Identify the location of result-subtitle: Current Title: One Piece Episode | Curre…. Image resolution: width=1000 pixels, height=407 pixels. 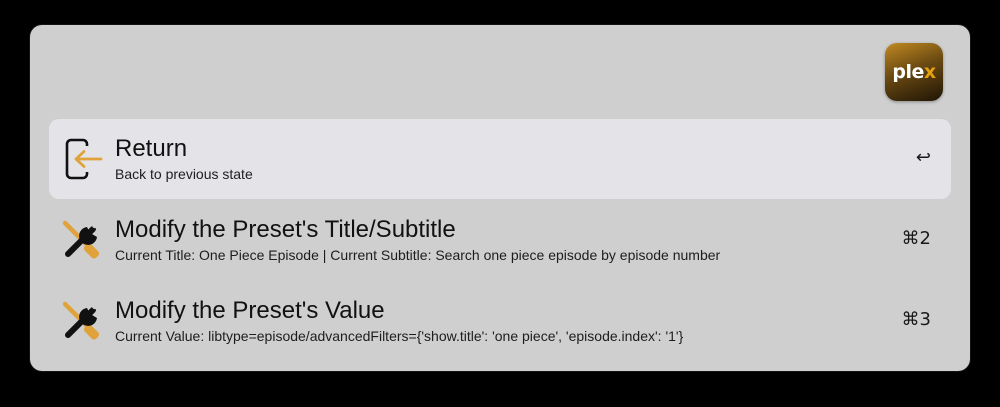
(418, 255).